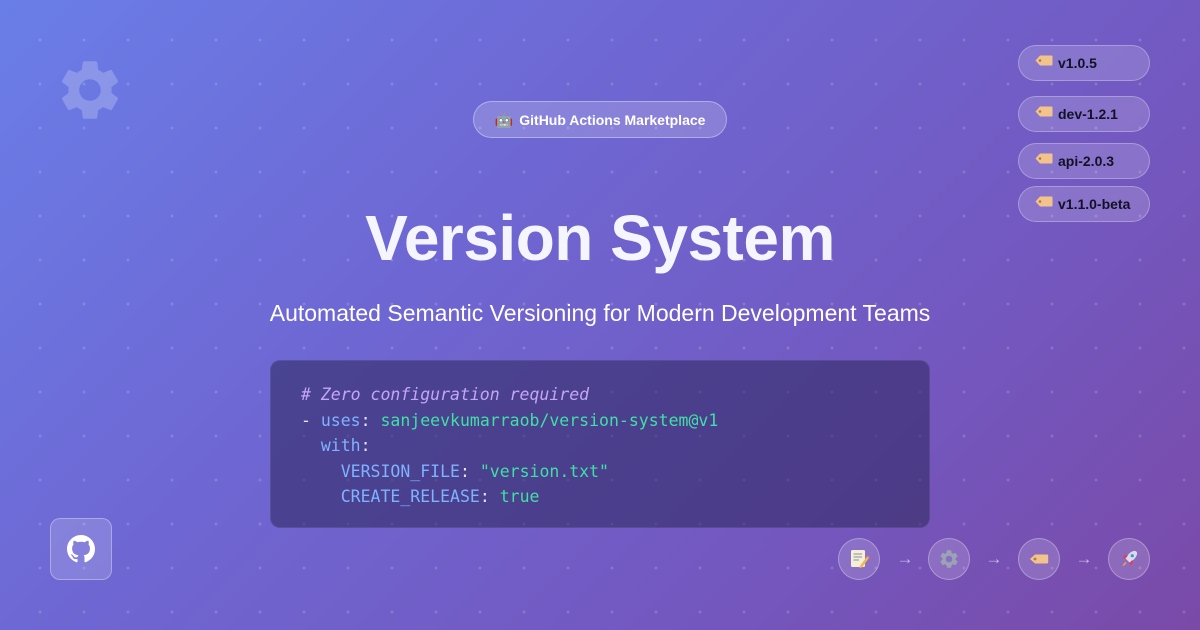 The image size is (1200, 630). Describe the element at coordinates (1077, 63) in the screenshot. I see `version-tag-label: v1.0.5` at that location.